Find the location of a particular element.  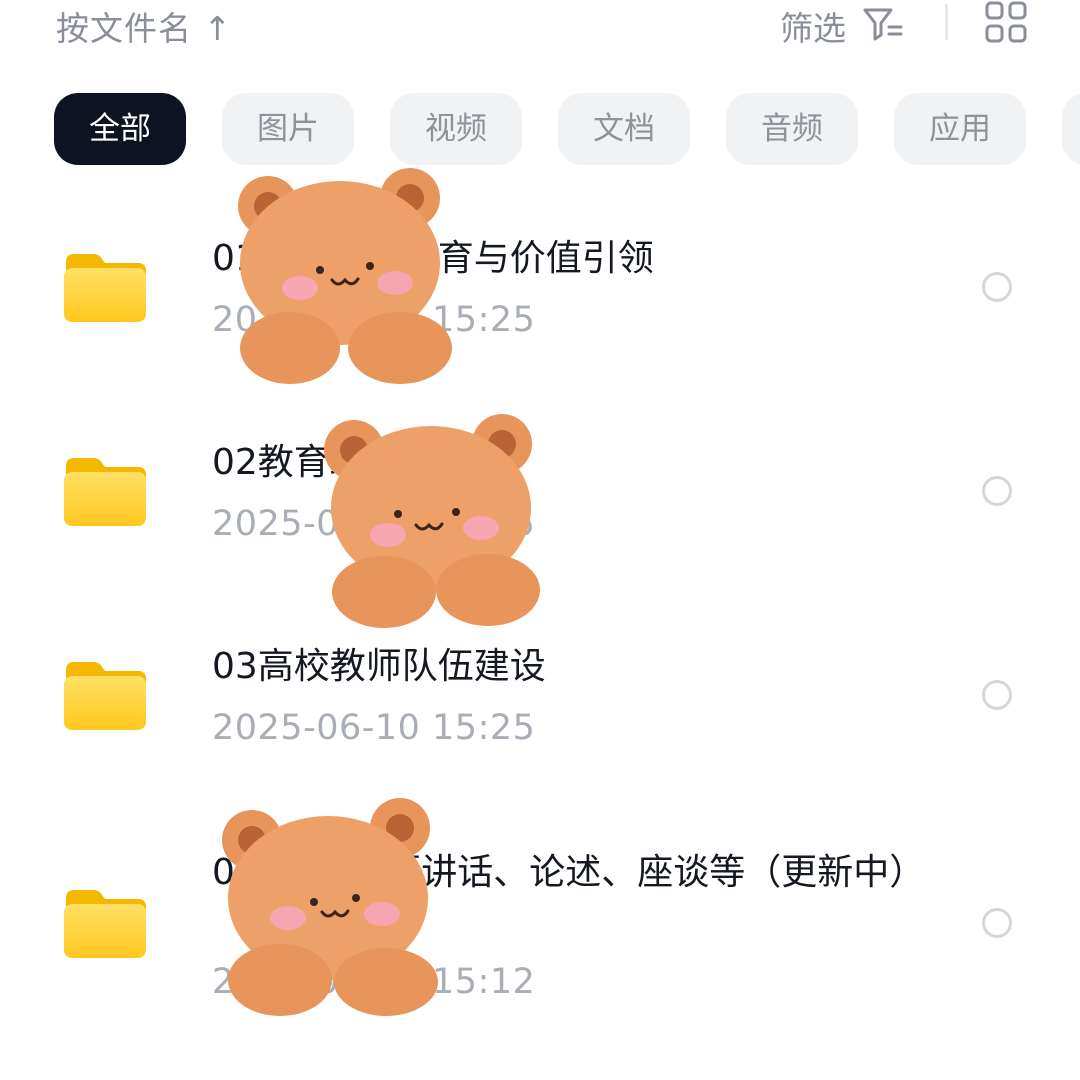

tab-apps: 应用 is located at coordinates (960, 129).